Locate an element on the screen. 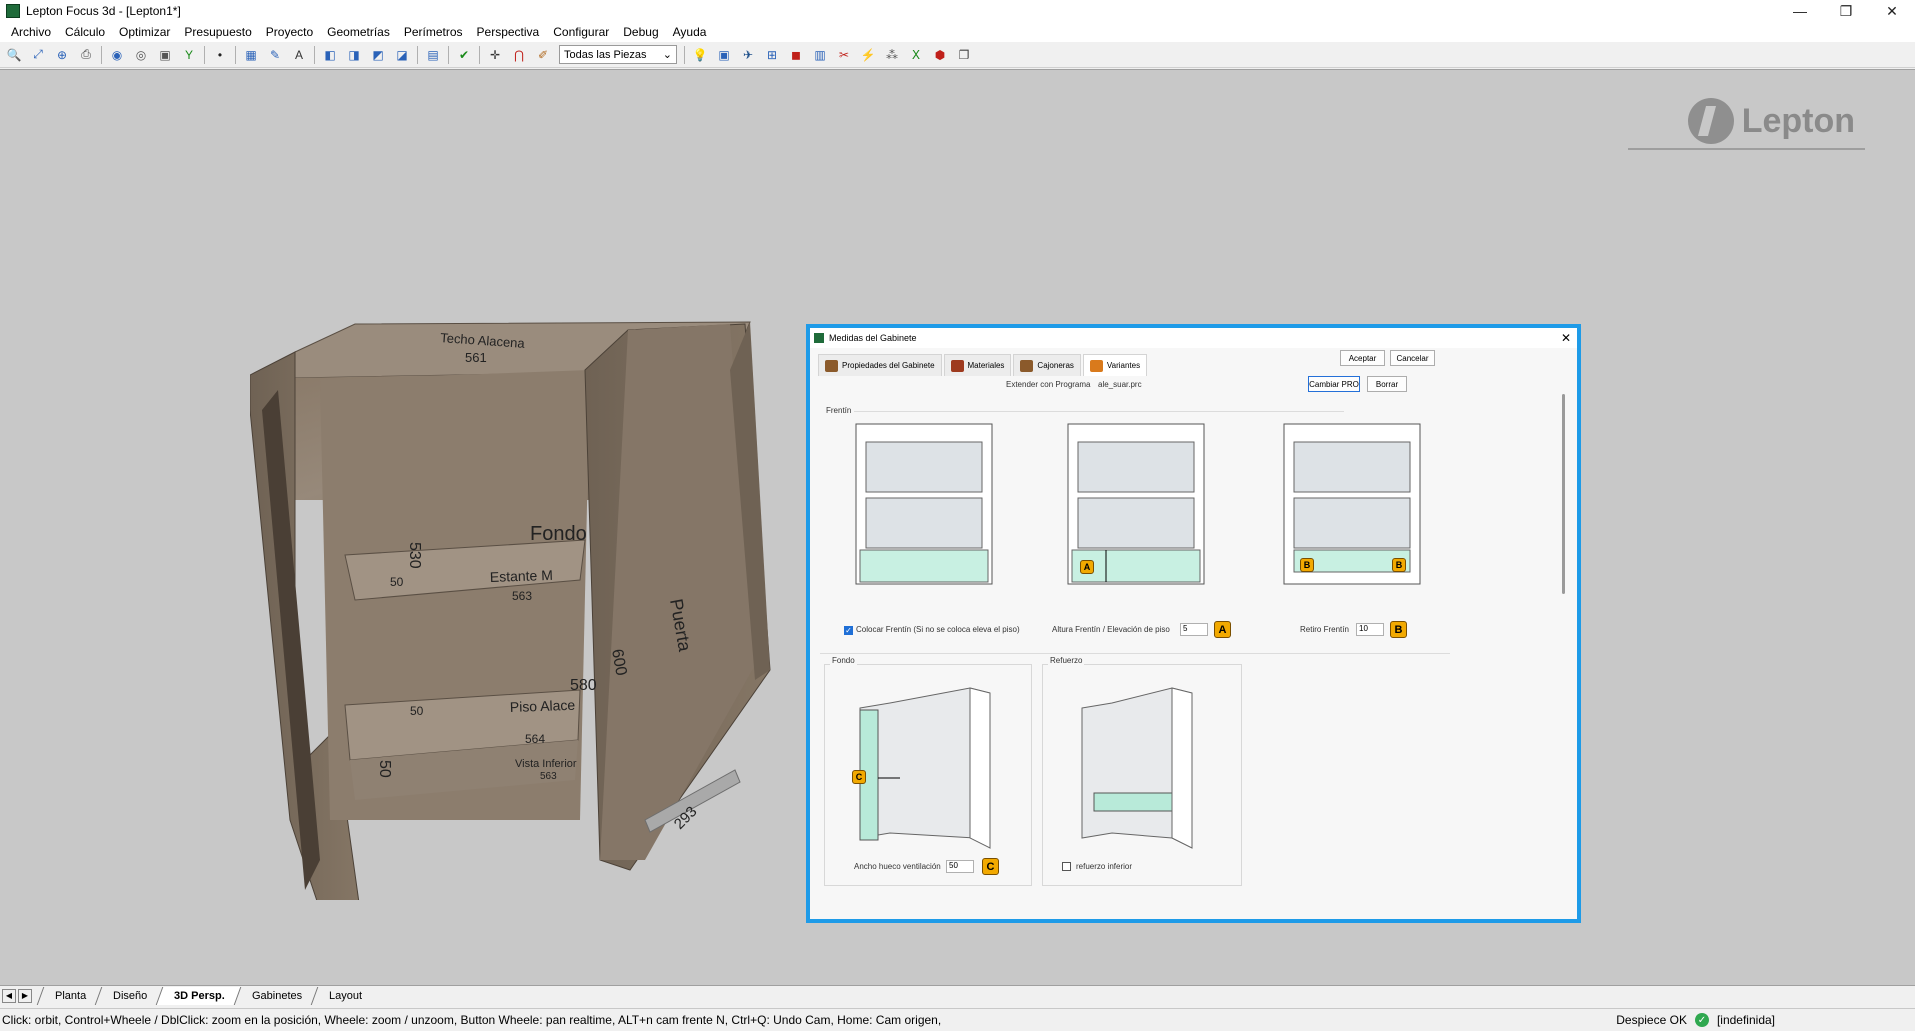 This screenshot has width=1915, height=1031. change-pro-button: Cambiar PRO is located at coordinates (1334, 384).